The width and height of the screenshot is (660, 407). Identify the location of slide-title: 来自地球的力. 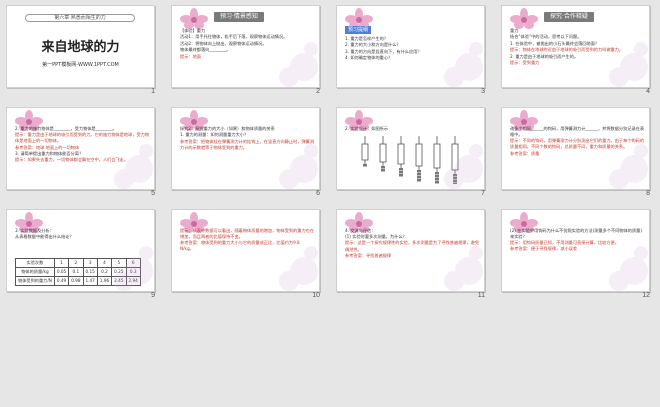
(80, 47).